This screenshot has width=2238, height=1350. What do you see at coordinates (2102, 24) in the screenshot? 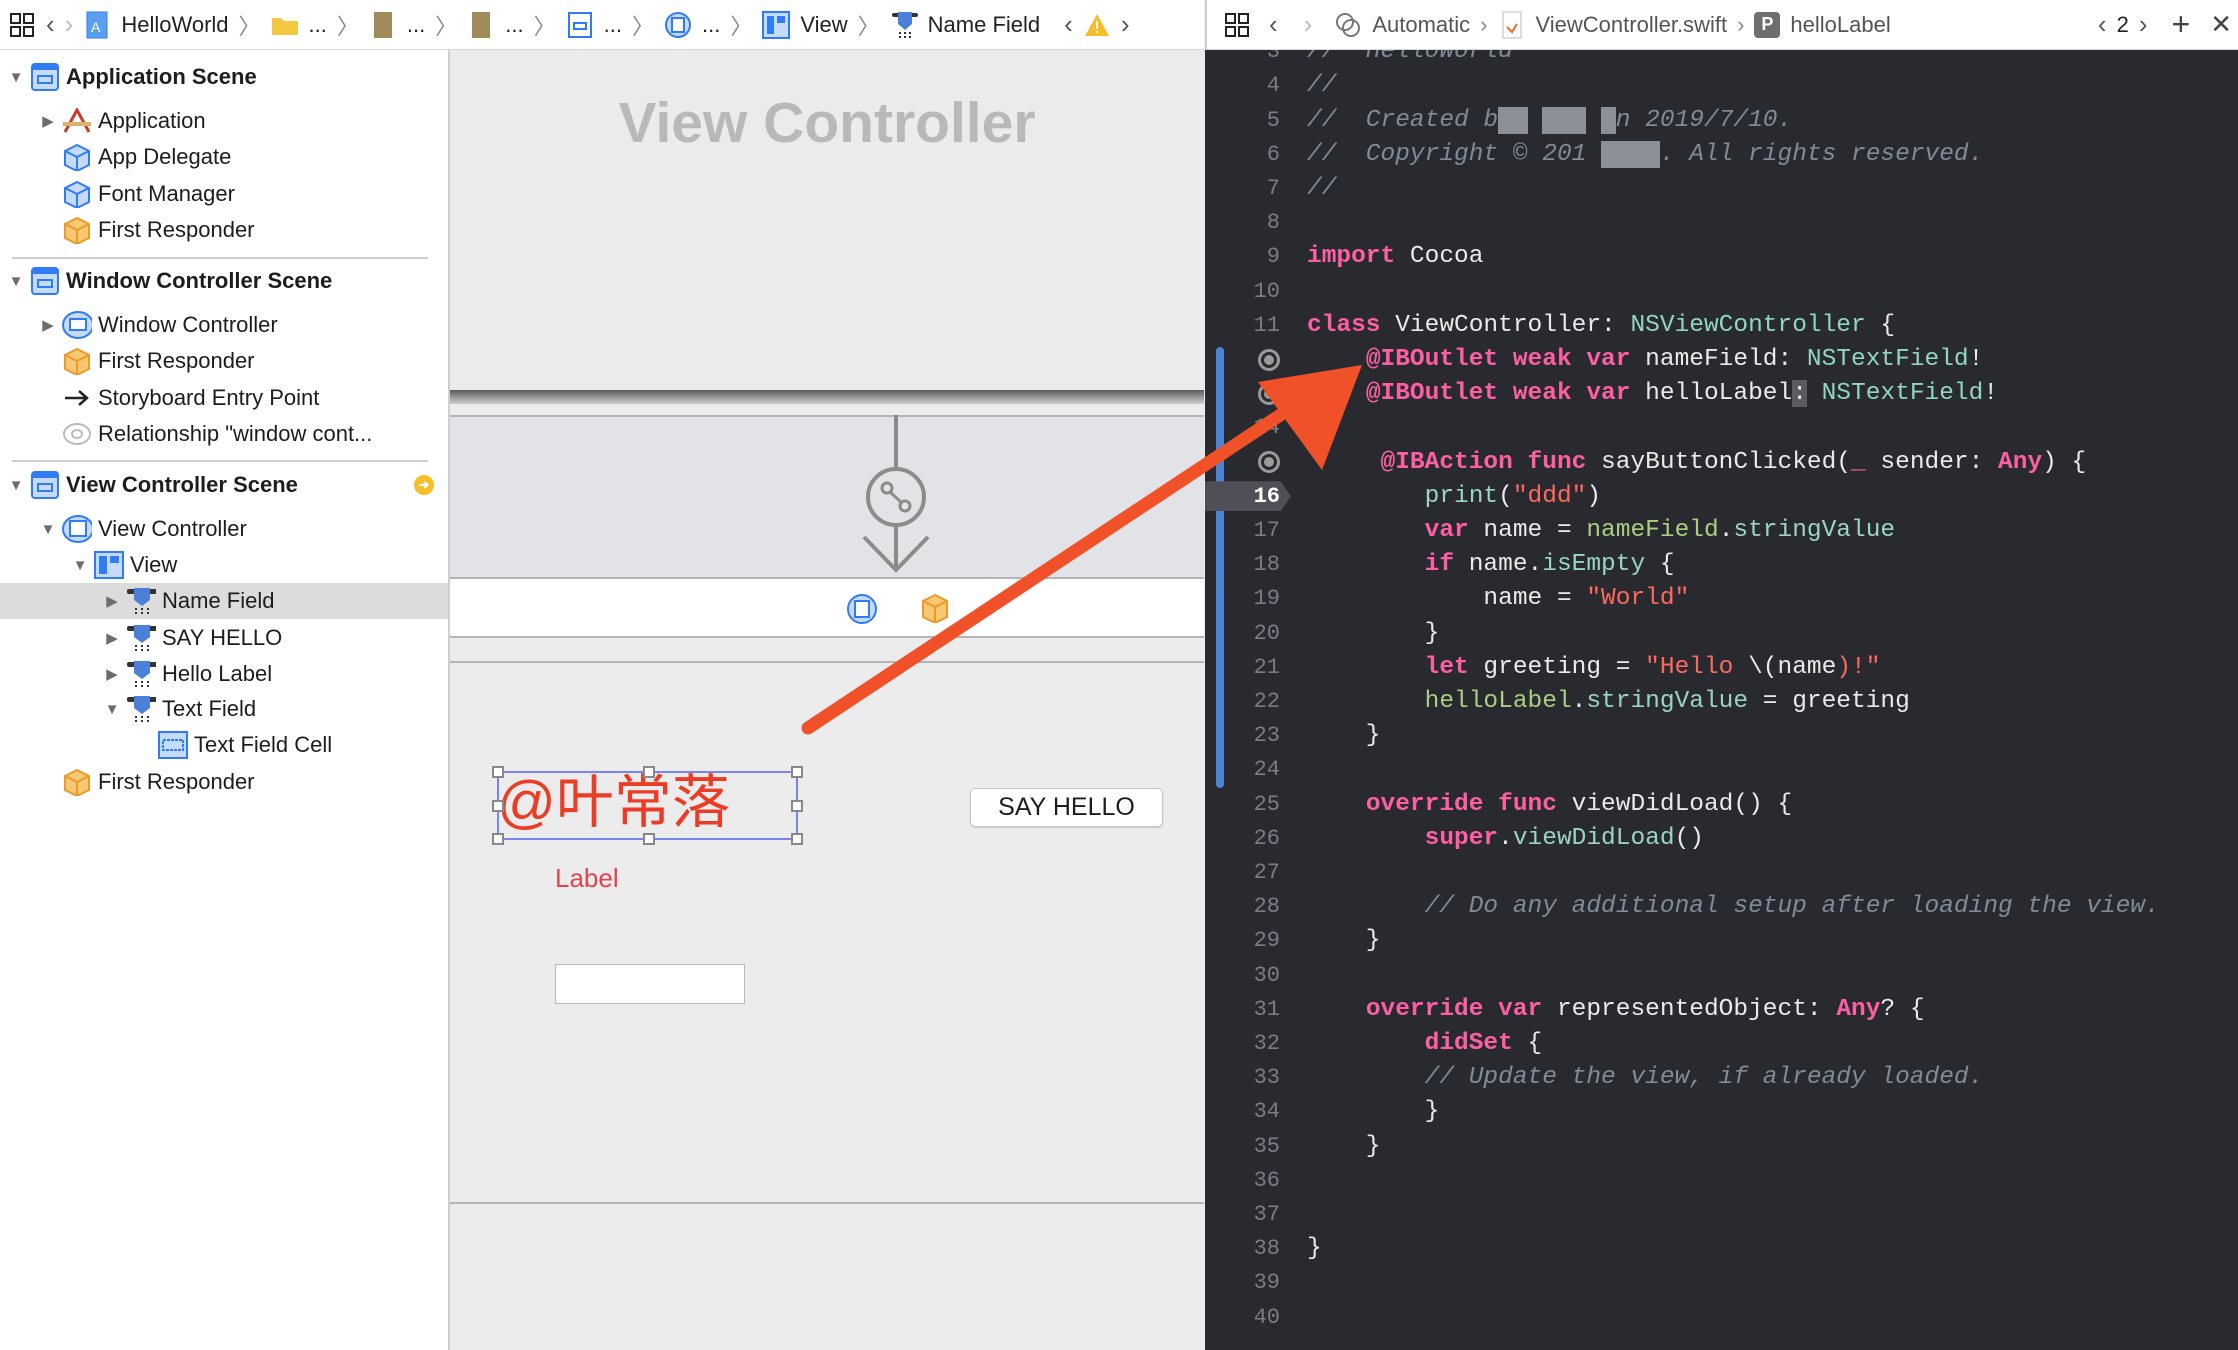
I see `previous-counterpart-chevron-icon: ‹` at bounding box center [2102, 24].